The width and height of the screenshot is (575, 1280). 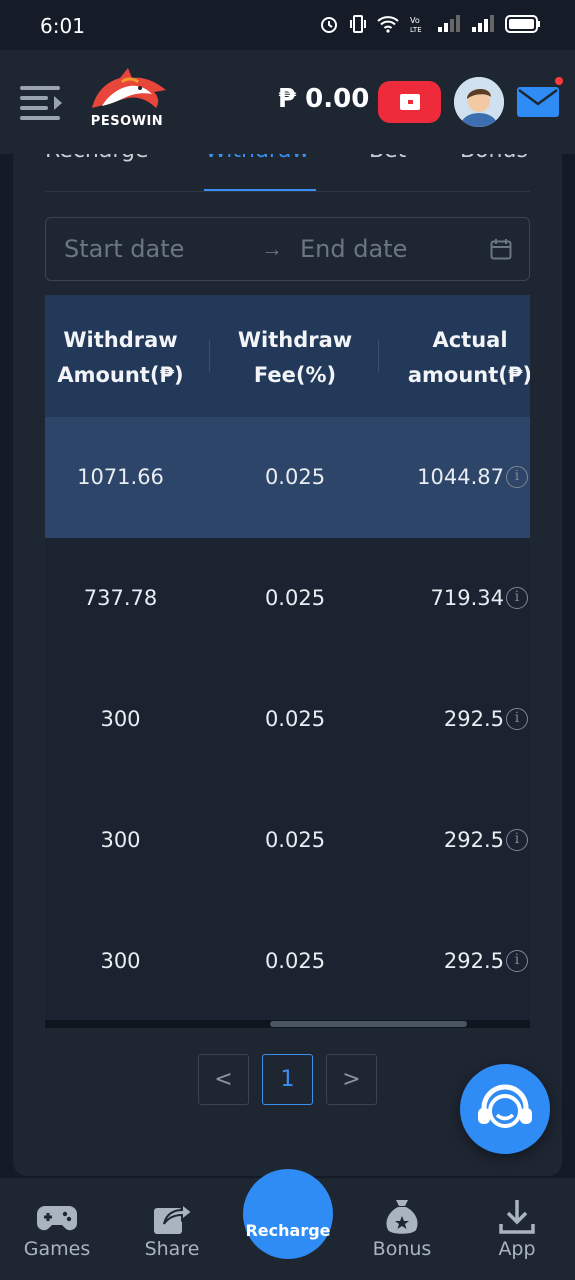 I want to click on svg-text: Vo, so click(x=415, y=20).